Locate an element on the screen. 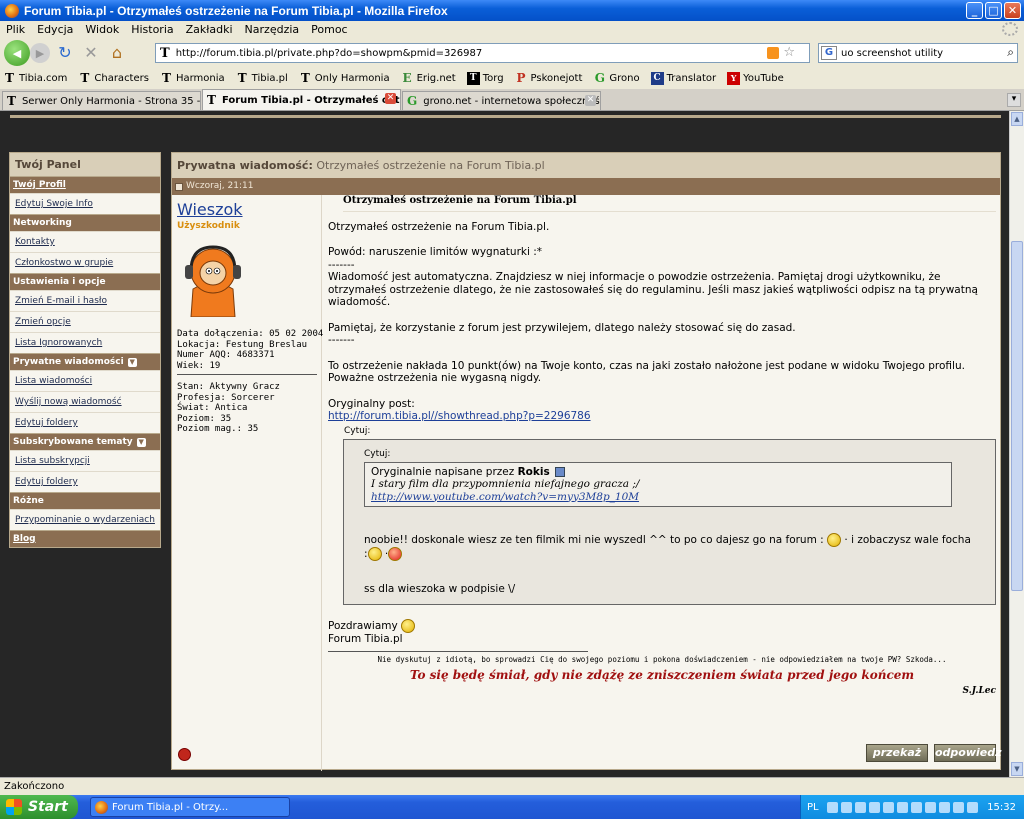  menu-history: Historia is located at coordinates (152, 29).